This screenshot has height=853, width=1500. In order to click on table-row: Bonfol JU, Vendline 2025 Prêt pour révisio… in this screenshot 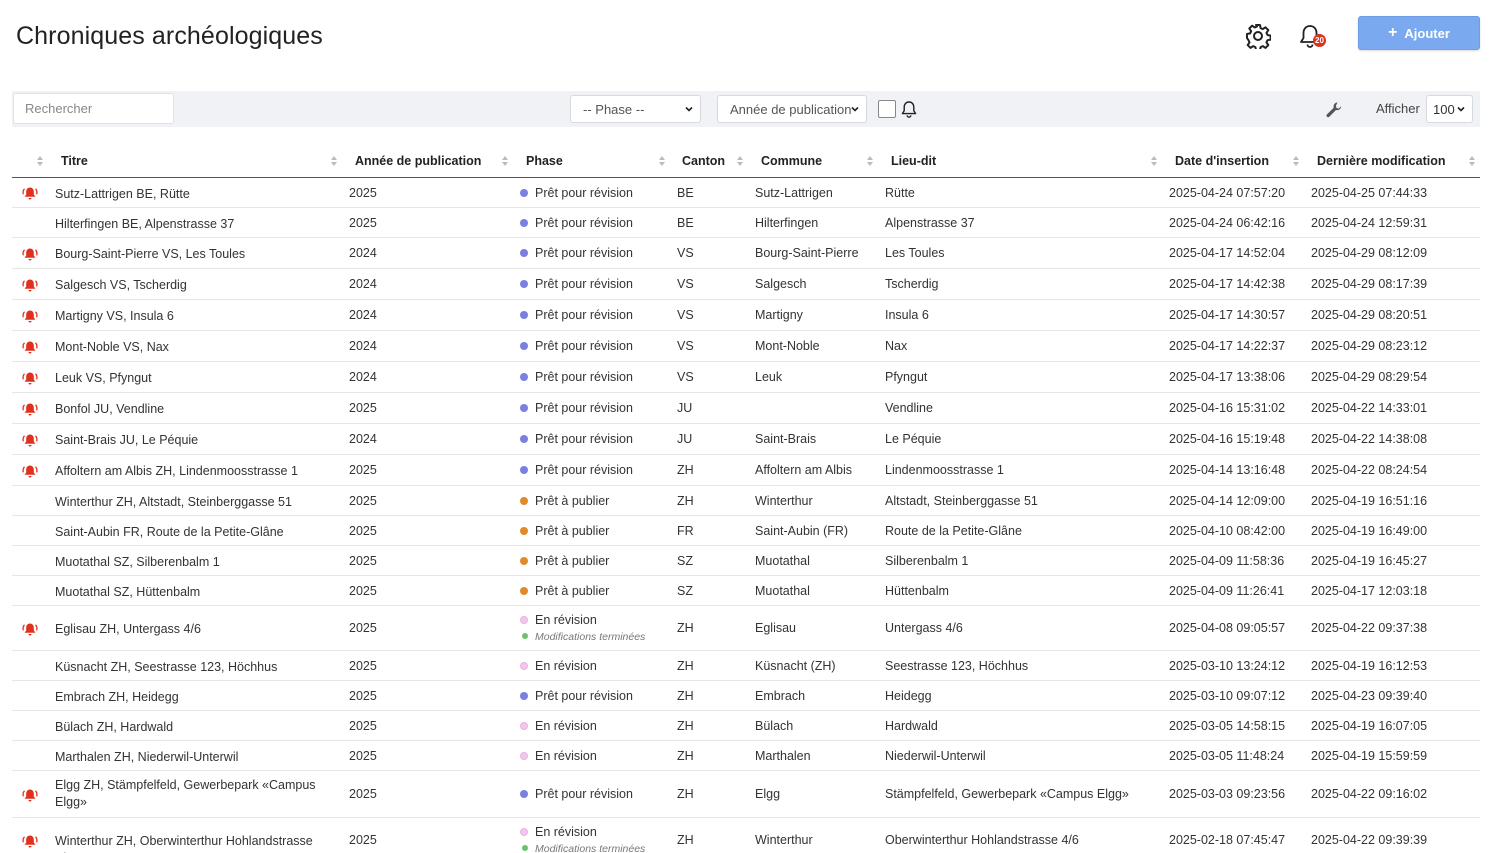, I will do `click(746, 408)`.